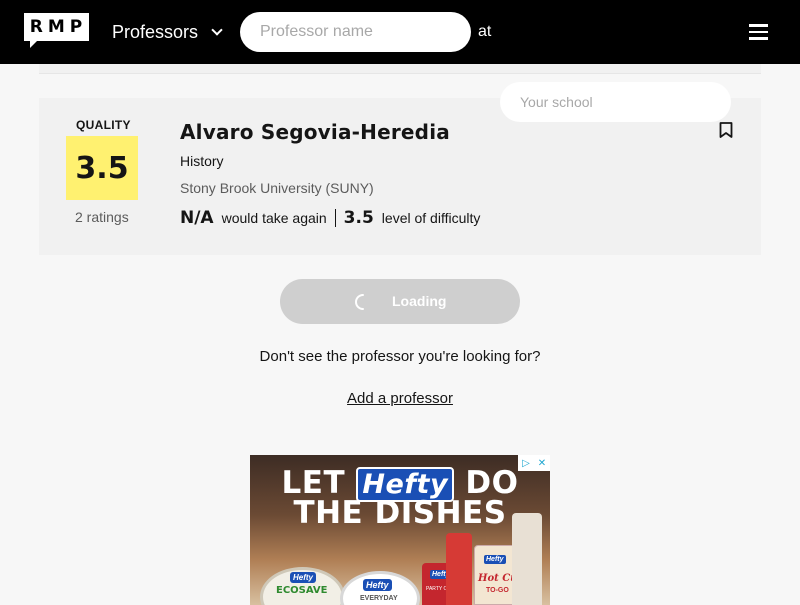 The image size is (800, 605). Describe the element at coordinates (217, 32) in the screenshot. I see `chevron-down-icon` at that location.